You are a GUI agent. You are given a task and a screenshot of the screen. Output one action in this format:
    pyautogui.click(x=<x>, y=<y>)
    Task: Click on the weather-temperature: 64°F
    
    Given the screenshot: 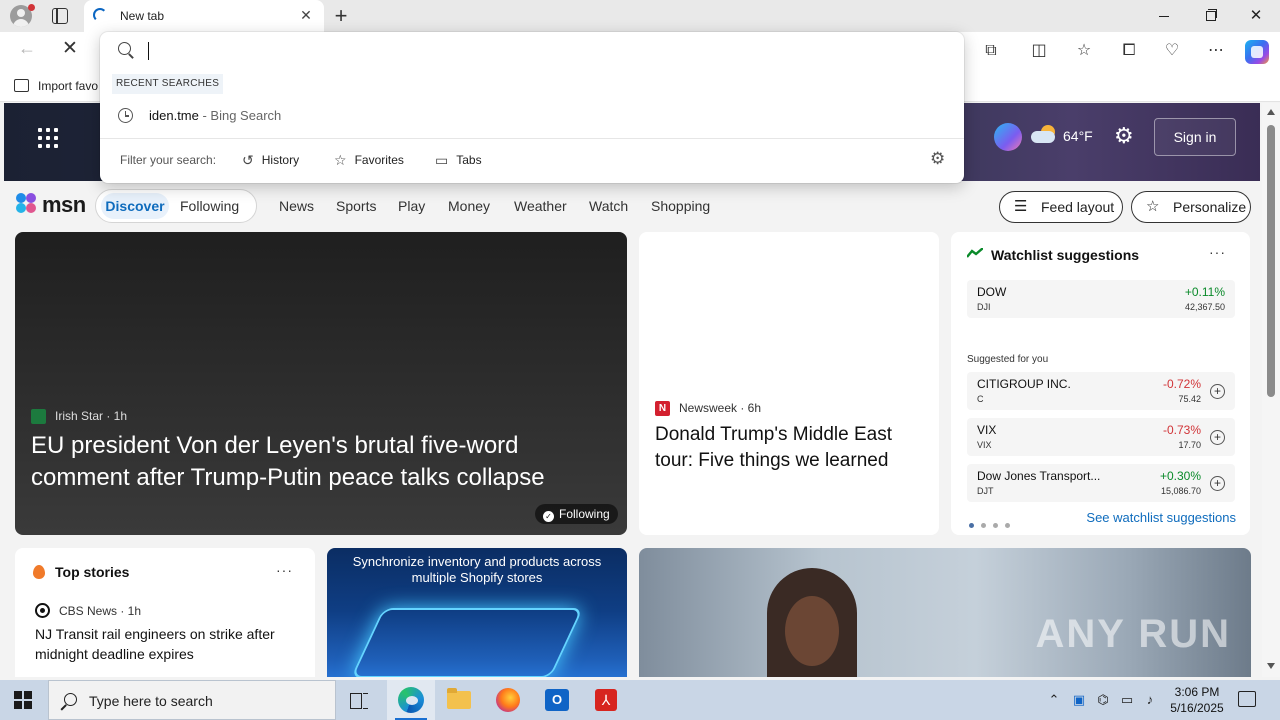 What is the action you would take?
    pyautogui.click(x=1078, y=136)
    